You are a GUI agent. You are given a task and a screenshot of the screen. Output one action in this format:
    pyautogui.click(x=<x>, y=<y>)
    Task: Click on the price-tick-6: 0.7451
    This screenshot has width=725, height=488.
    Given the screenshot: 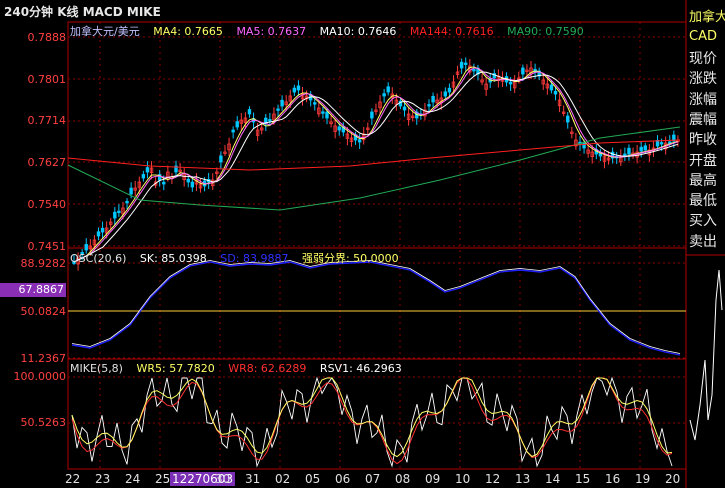 What is the action you would take?
    pyautogui.click(x=47, y=246)
    